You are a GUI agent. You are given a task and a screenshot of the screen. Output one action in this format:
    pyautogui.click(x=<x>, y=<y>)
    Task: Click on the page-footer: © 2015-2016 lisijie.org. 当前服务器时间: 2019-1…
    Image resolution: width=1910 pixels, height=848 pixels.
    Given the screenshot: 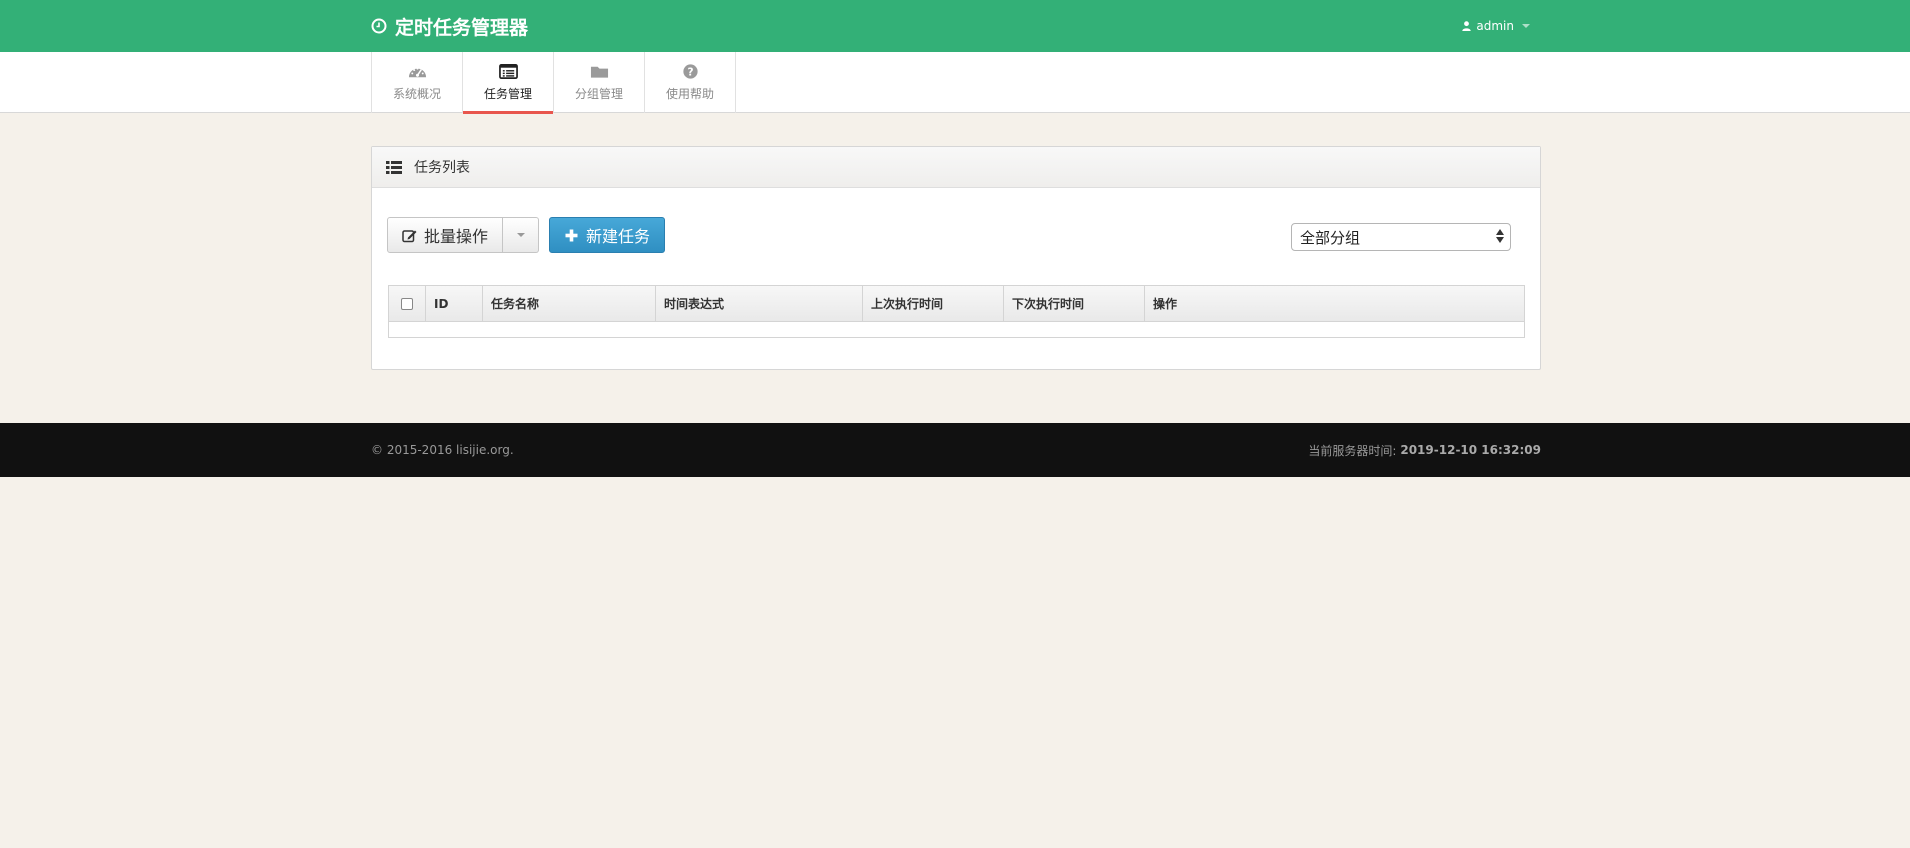 What is the action you would take?
    pyautogui.click(x=955, y=450)
    